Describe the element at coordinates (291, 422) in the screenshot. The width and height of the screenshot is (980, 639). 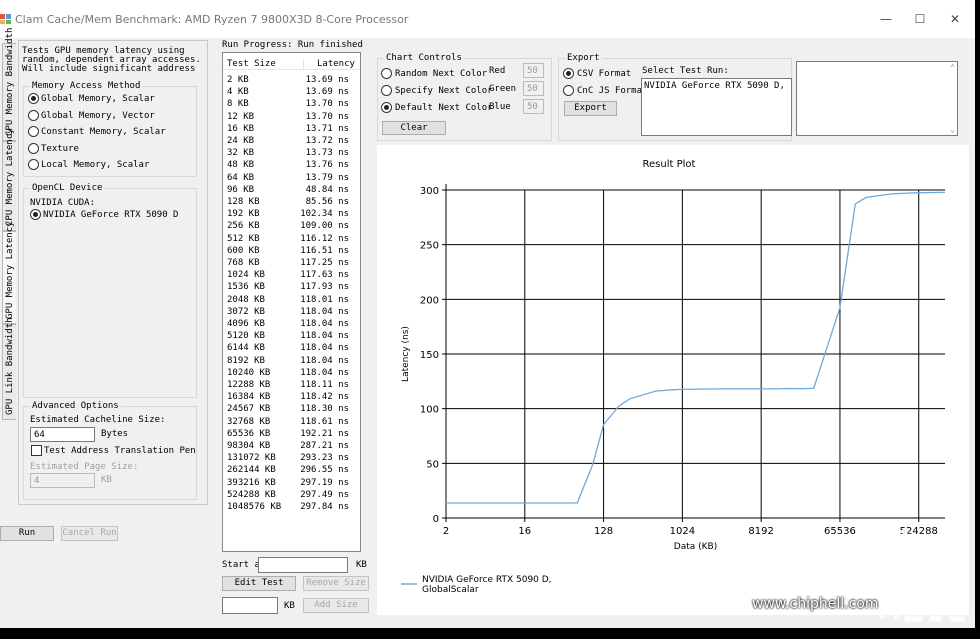
I see `table-row: 32768 KB 118.61 ns` at that location.